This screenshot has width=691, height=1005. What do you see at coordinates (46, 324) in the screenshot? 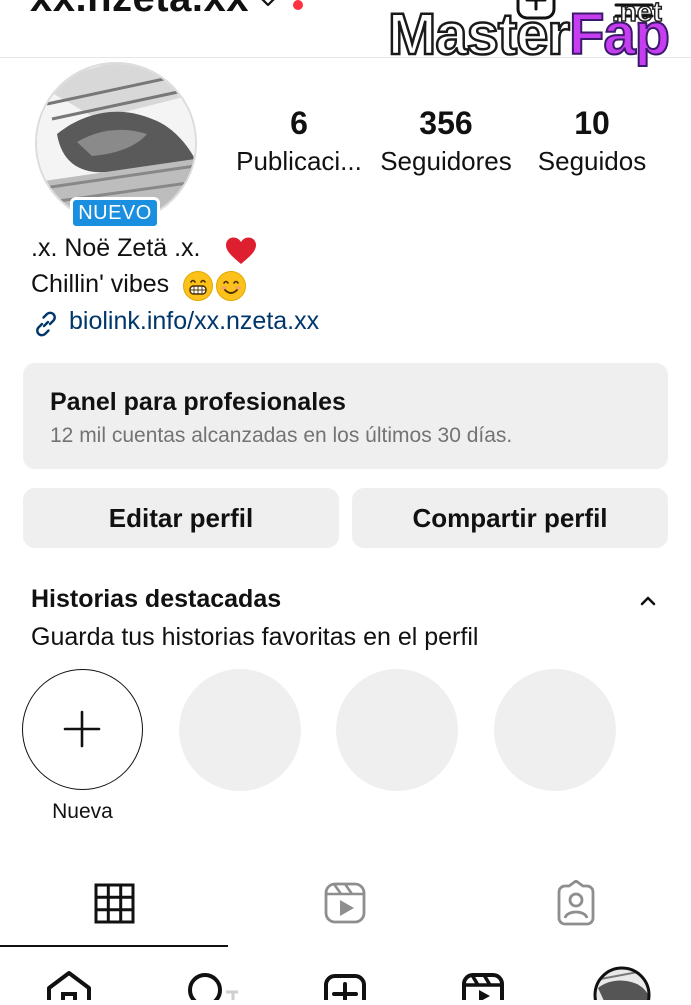
I see `link-icon` at bounding box center [46, 324].